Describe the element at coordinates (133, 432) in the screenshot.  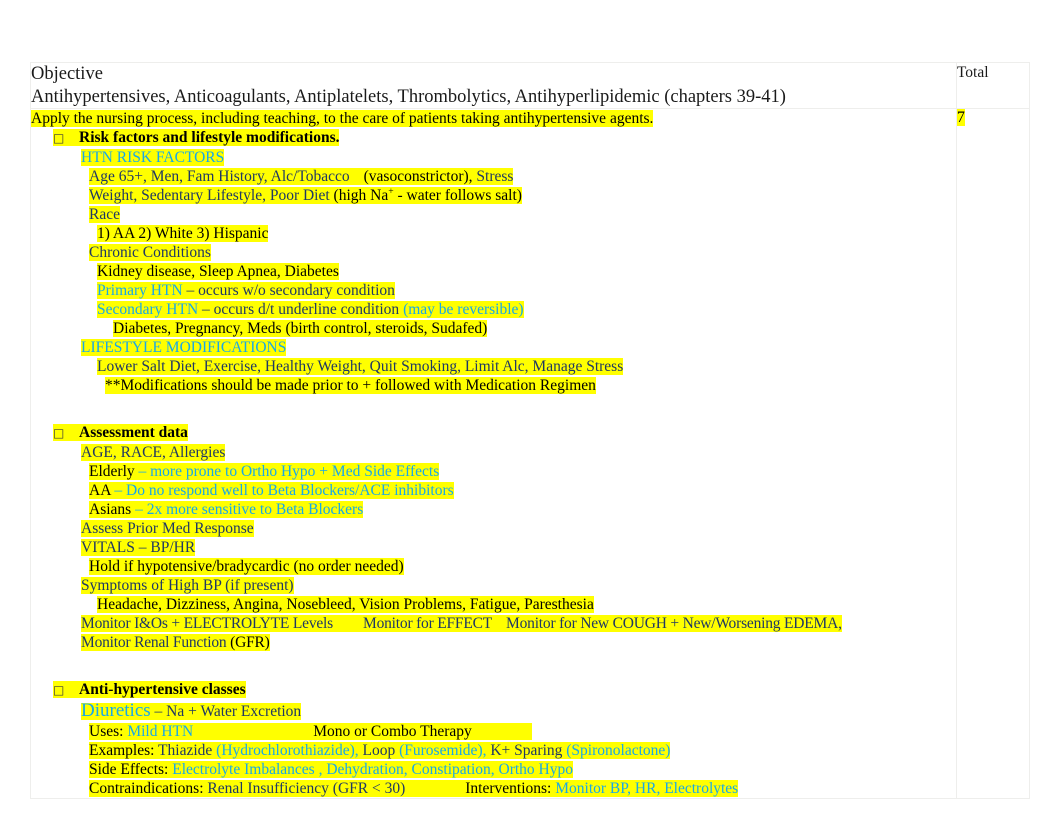
I see `bullet-assessment-data-label: Assessment data` at that location.